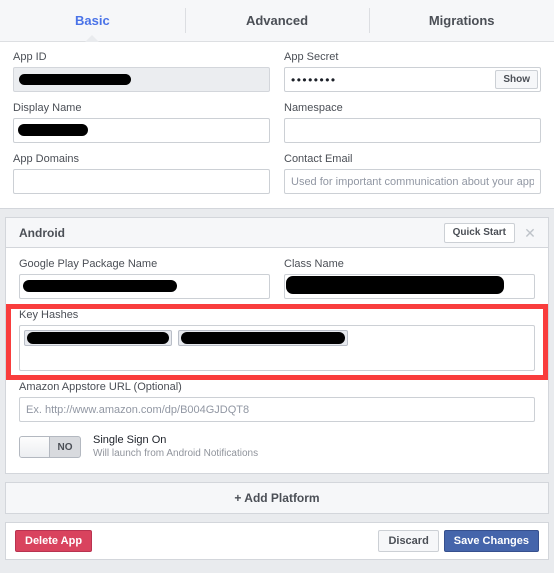  I want to click on app-id-wrap, so click(141, 79).